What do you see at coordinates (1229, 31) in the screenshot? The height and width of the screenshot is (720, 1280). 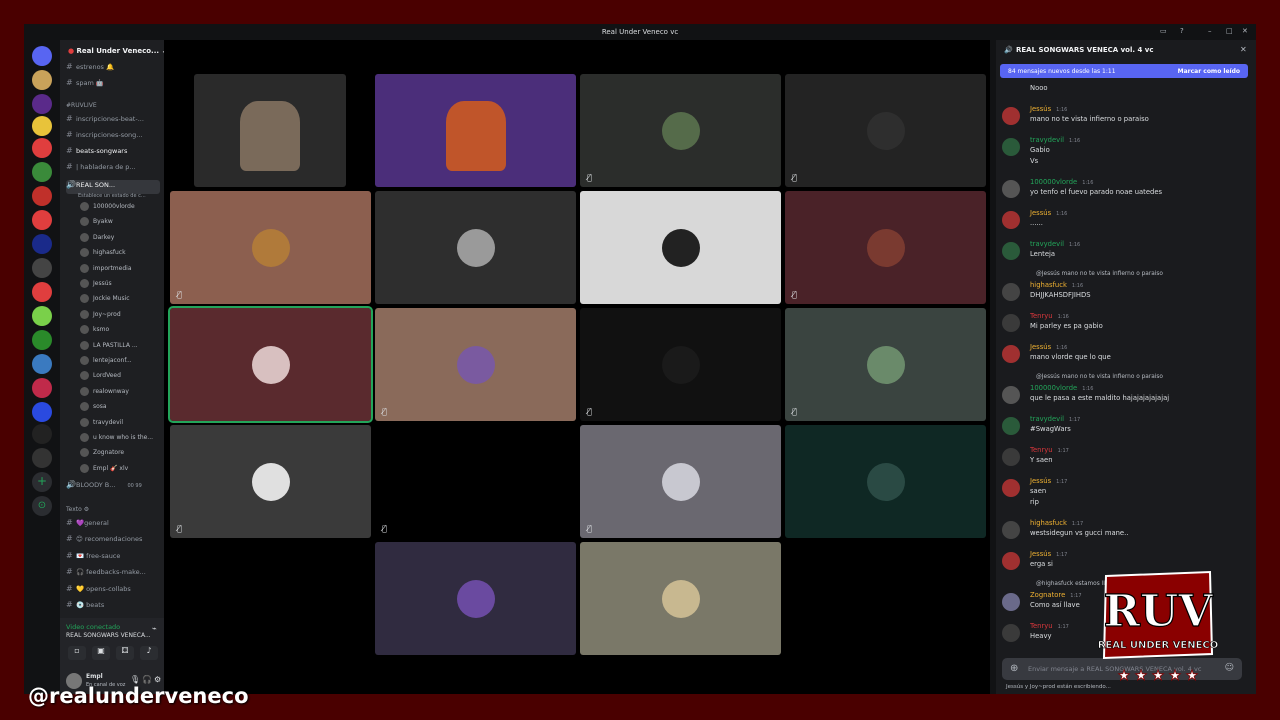 I see `maximize-icon: □` at bounding box center [1229, 31].